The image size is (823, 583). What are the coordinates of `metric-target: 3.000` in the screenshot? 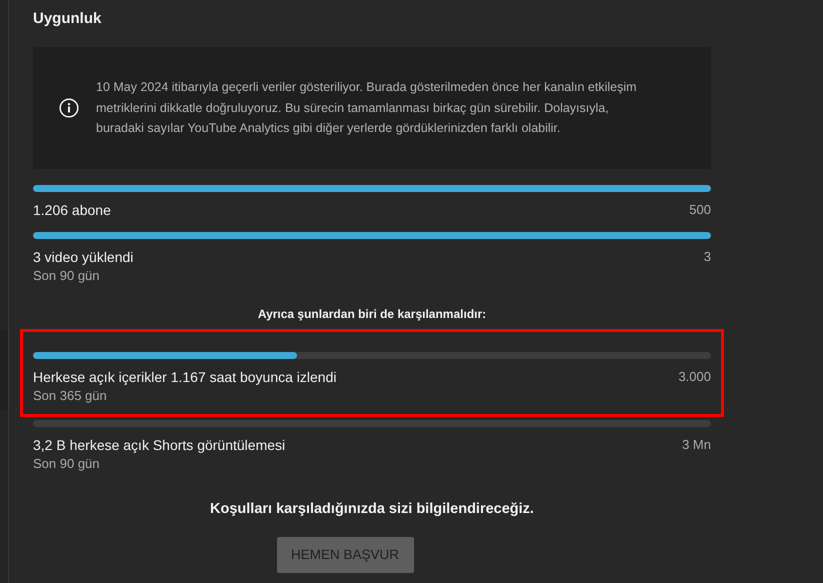 It's located at (694, 377).